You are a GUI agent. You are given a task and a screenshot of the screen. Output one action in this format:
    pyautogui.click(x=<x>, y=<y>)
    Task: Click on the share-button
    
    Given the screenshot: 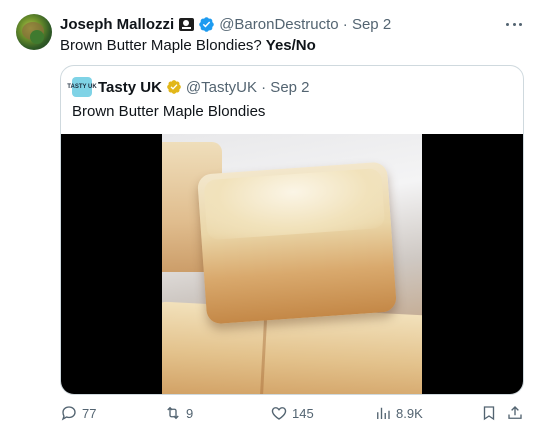 What is the action you would take?
    pyautogui.click(x=517, y=413)
    